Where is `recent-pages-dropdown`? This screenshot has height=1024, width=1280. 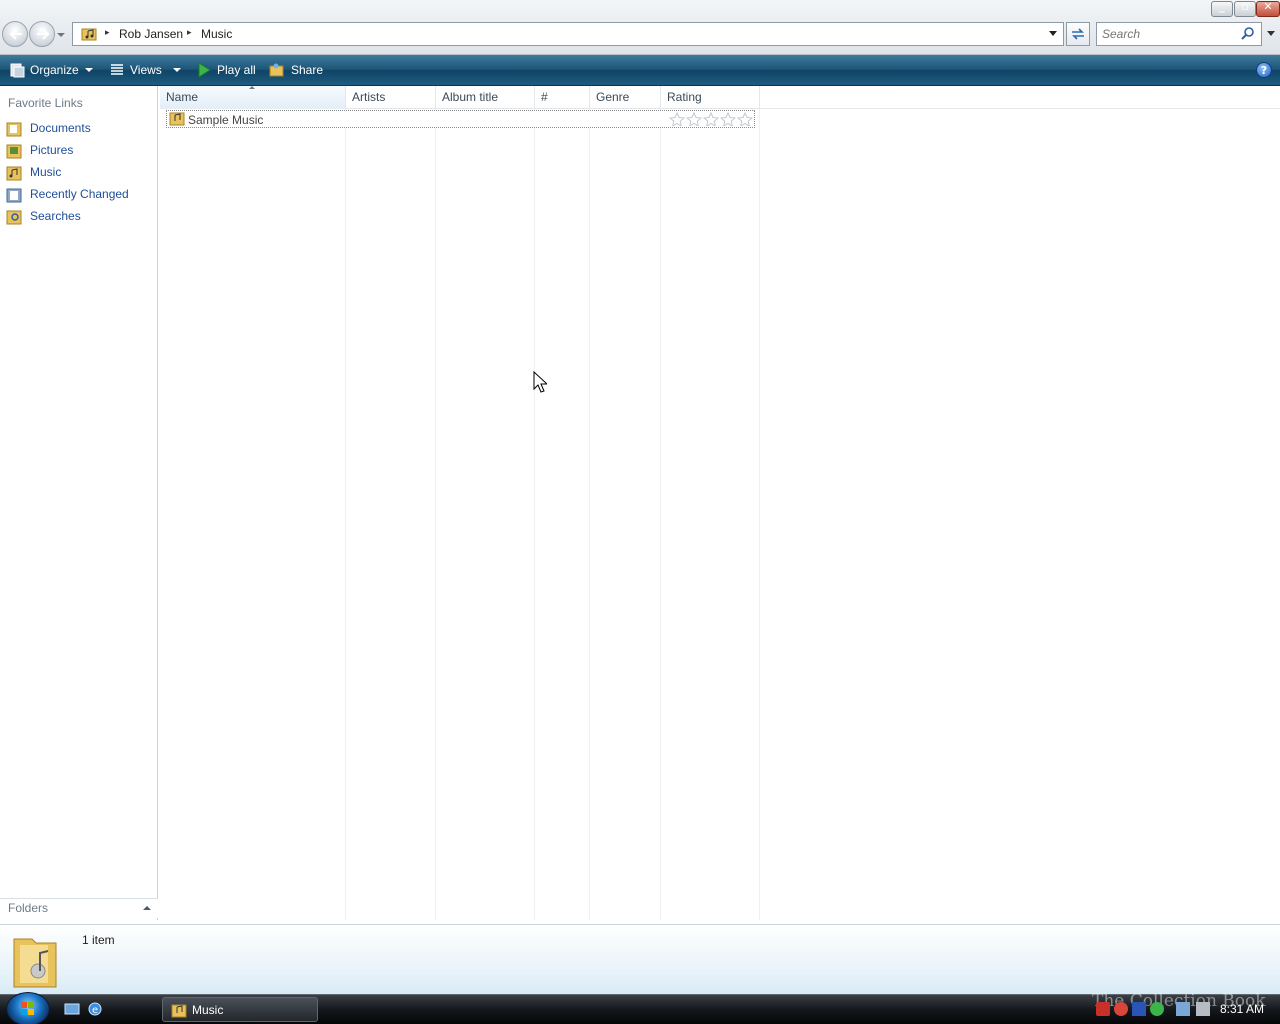
recent-pages-dropdown is located at coordinates (61, 34).